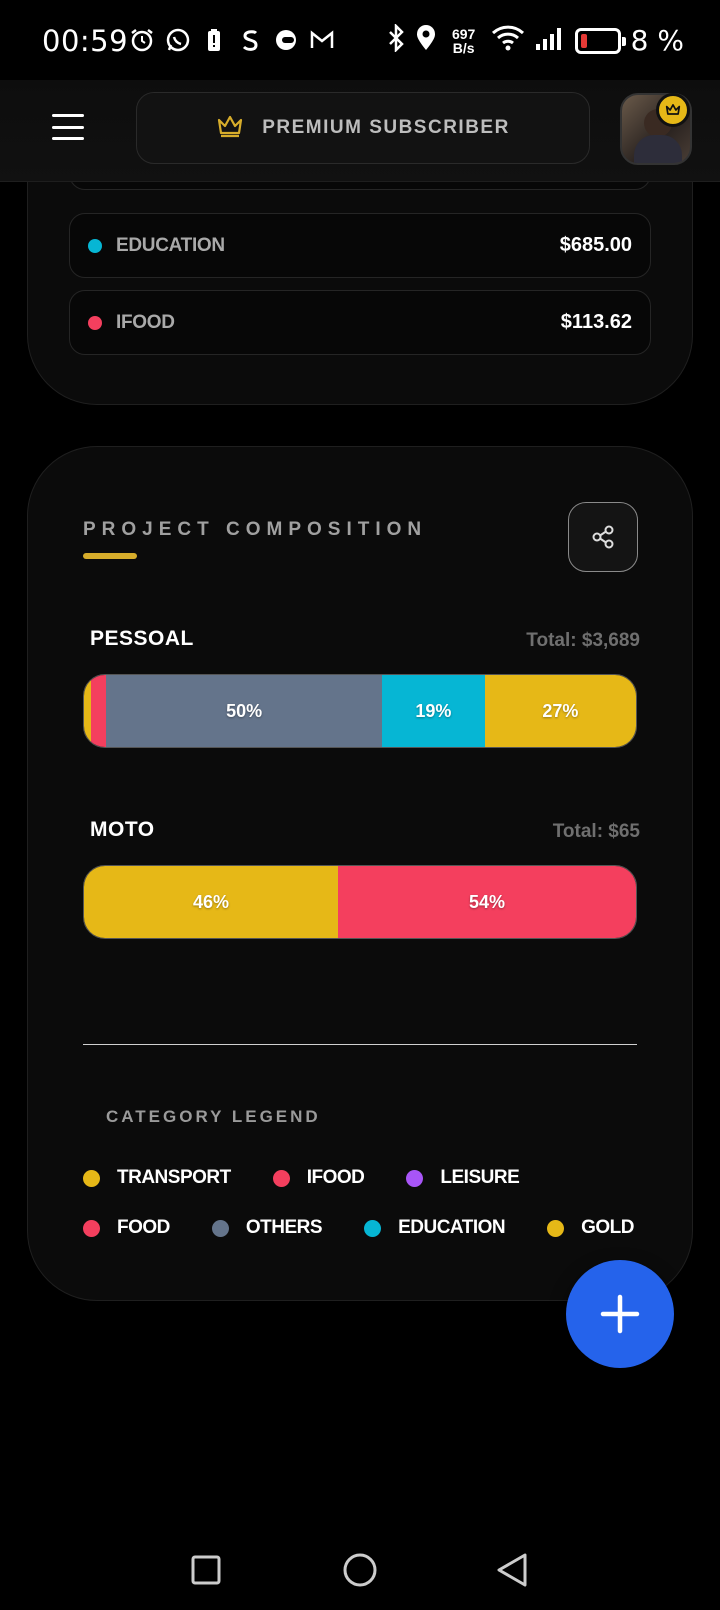 The width and height of the screenshot is (720, 1610). Describe the element at coordinates (232, 40) in the screenshot. I see `notification-icons` at that location.